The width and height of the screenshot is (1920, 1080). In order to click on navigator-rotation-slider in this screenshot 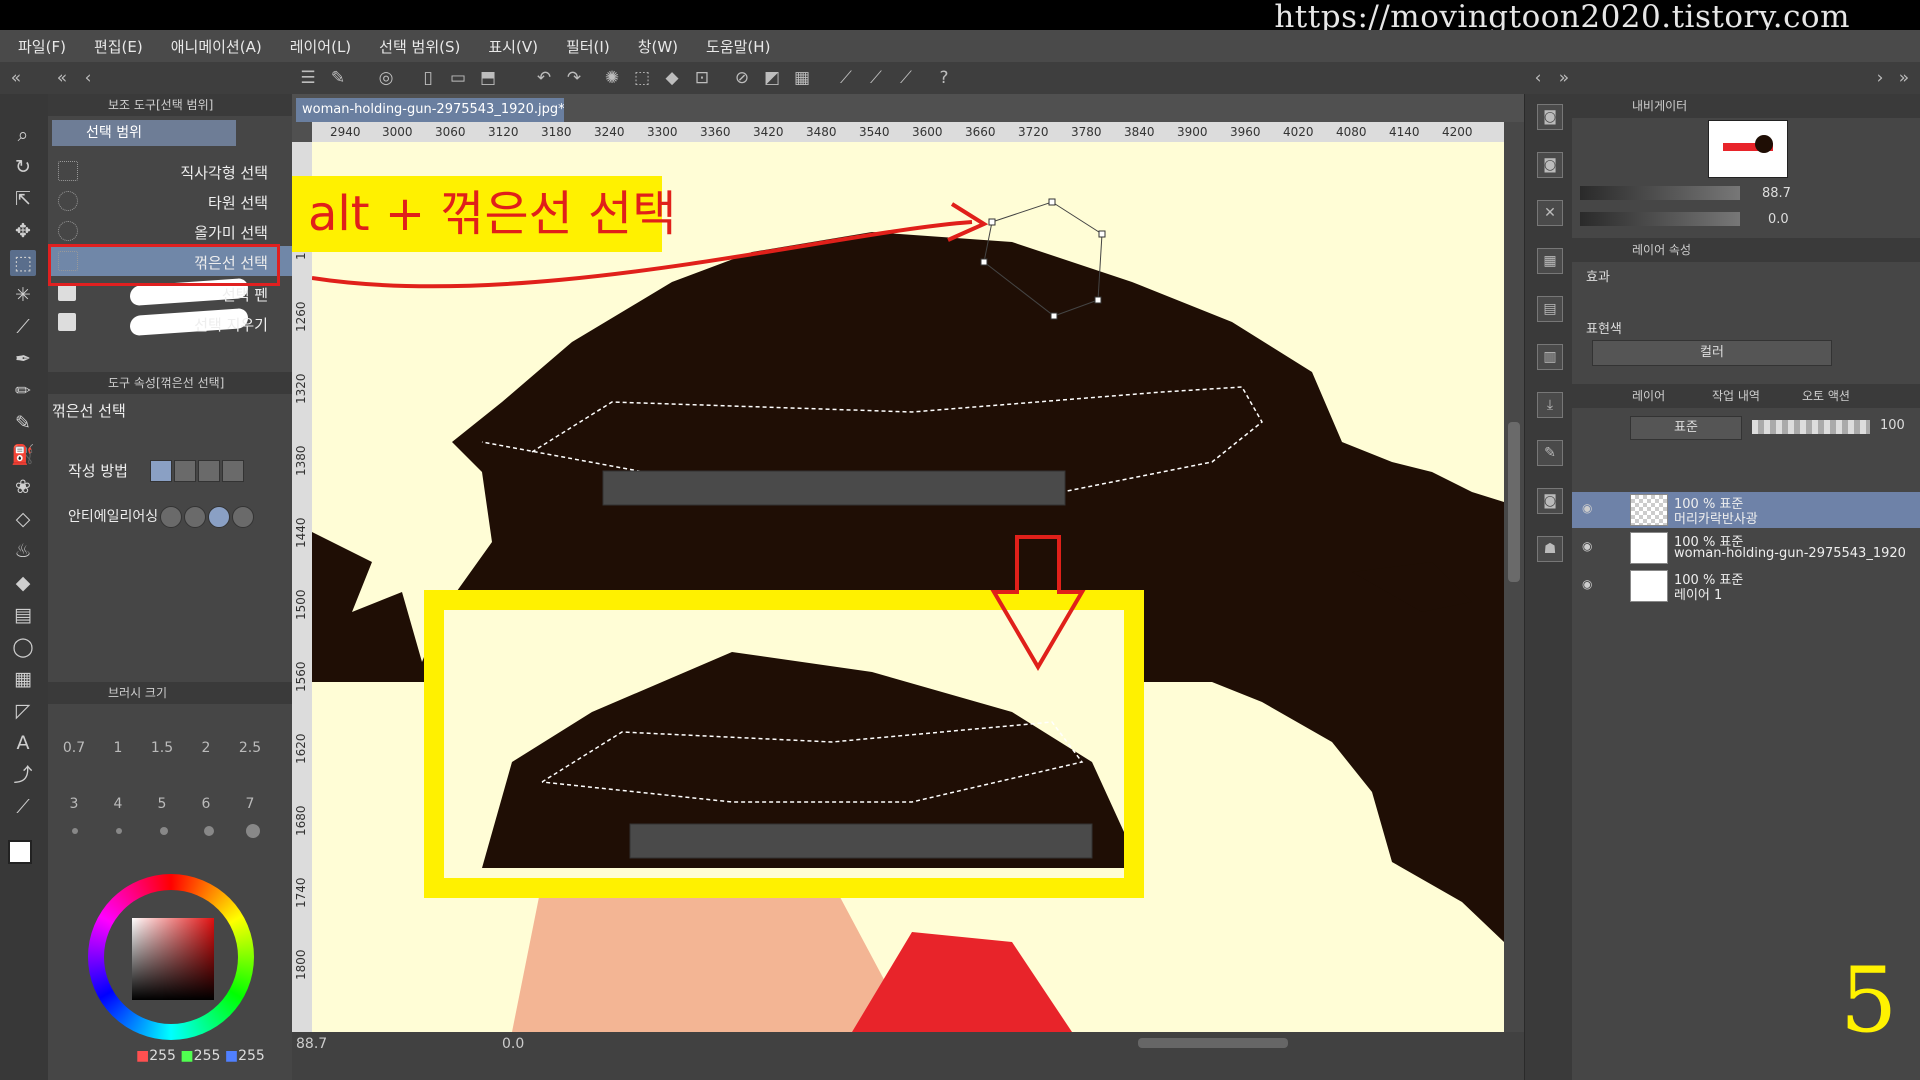, I will do `click(1660, 219)`.